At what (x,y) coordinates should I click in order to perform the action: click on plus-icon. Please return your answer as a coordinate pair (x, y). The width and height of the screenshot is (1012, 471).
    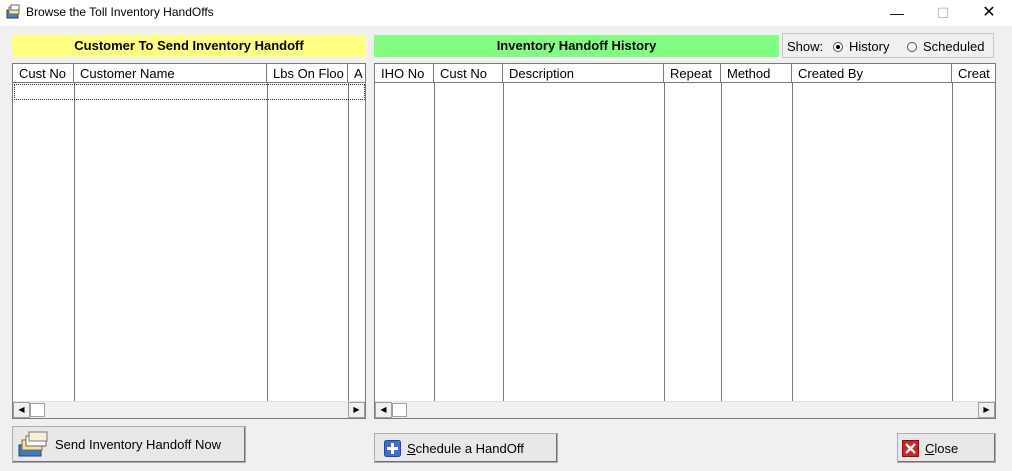
    Looking at the image, I should click on (392, 448).